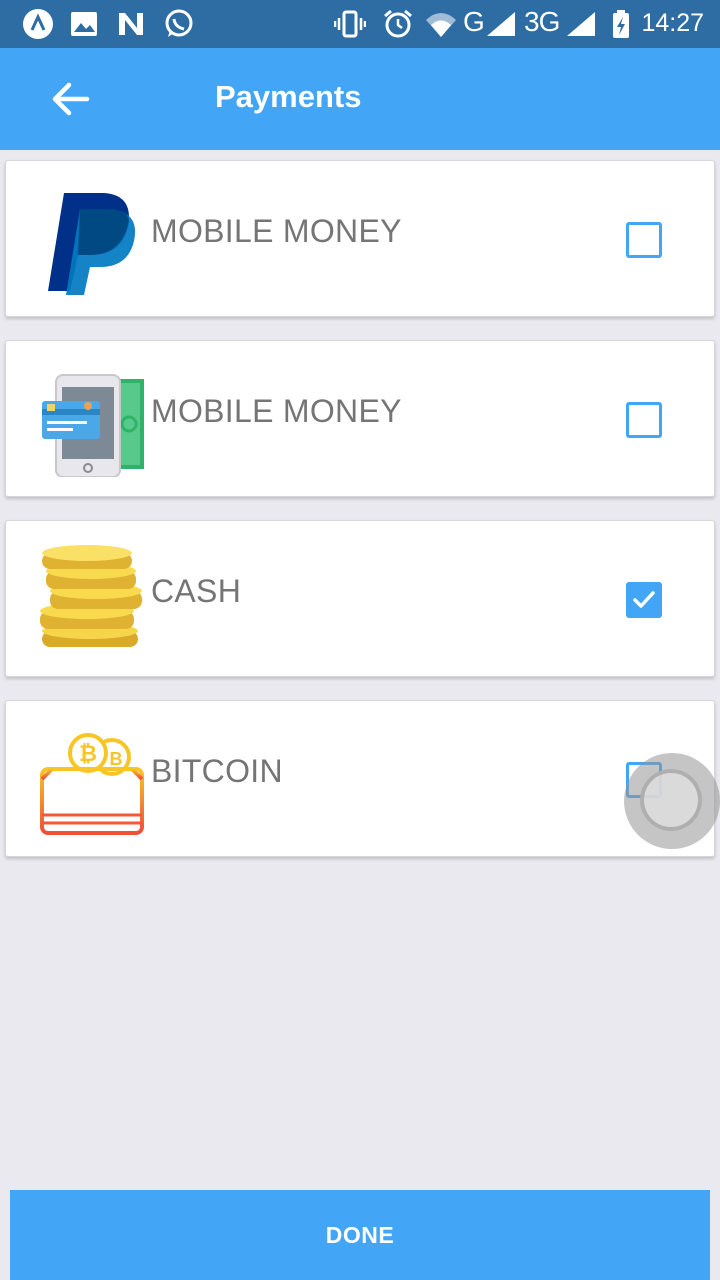 Image resolution: width=720 pixels, height=1280 pixels. I want to click on network-type-label-2: 3G, so click(542, 21).